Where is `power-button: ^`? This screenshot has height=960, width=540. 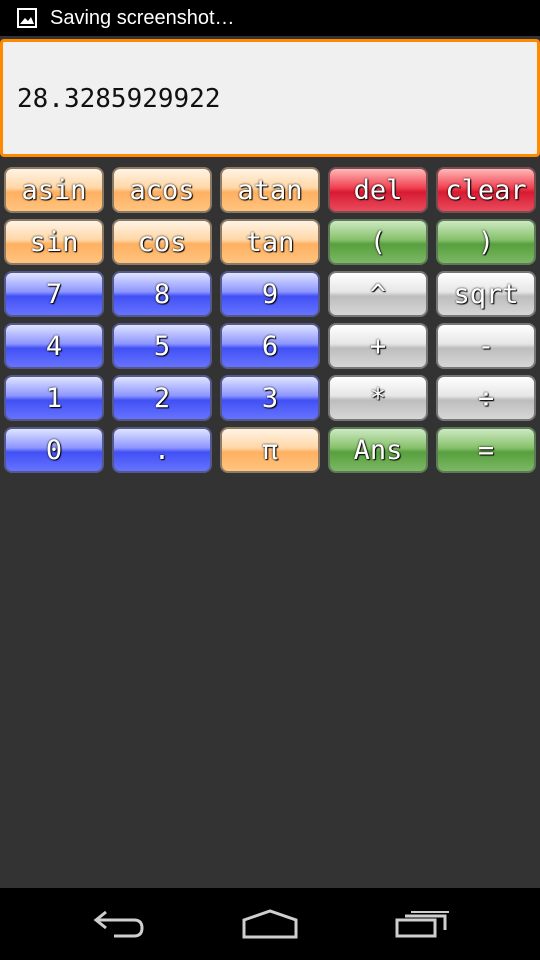
power-button: ^ is located at coordinates (378, 294).